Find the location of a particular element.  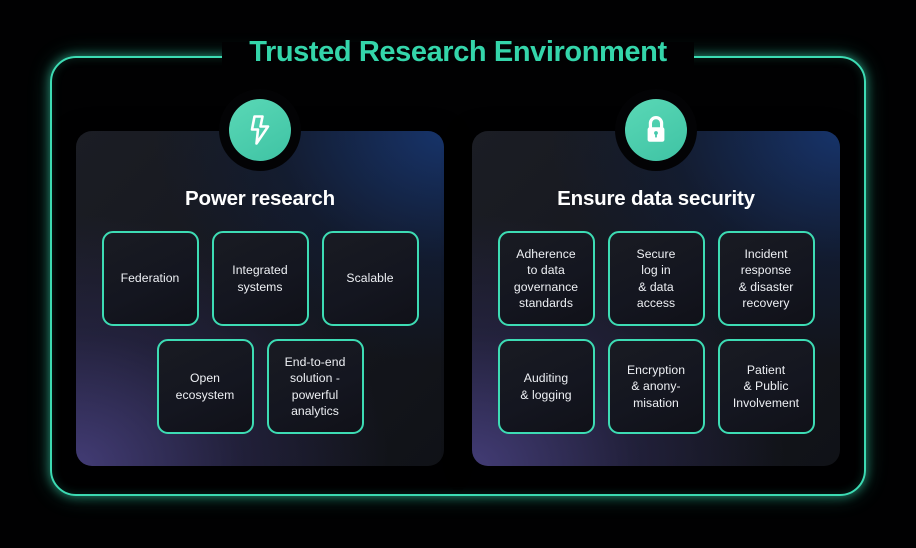

feature-chip: Secure log in & data access is located at coordinates (656, 278).